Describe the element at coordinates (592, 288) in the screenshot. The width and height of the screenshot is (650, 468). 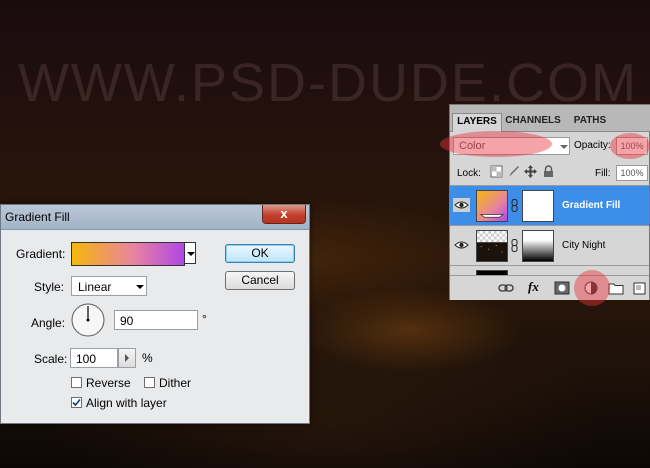
I see `highlight-adjustment-button` at that location.